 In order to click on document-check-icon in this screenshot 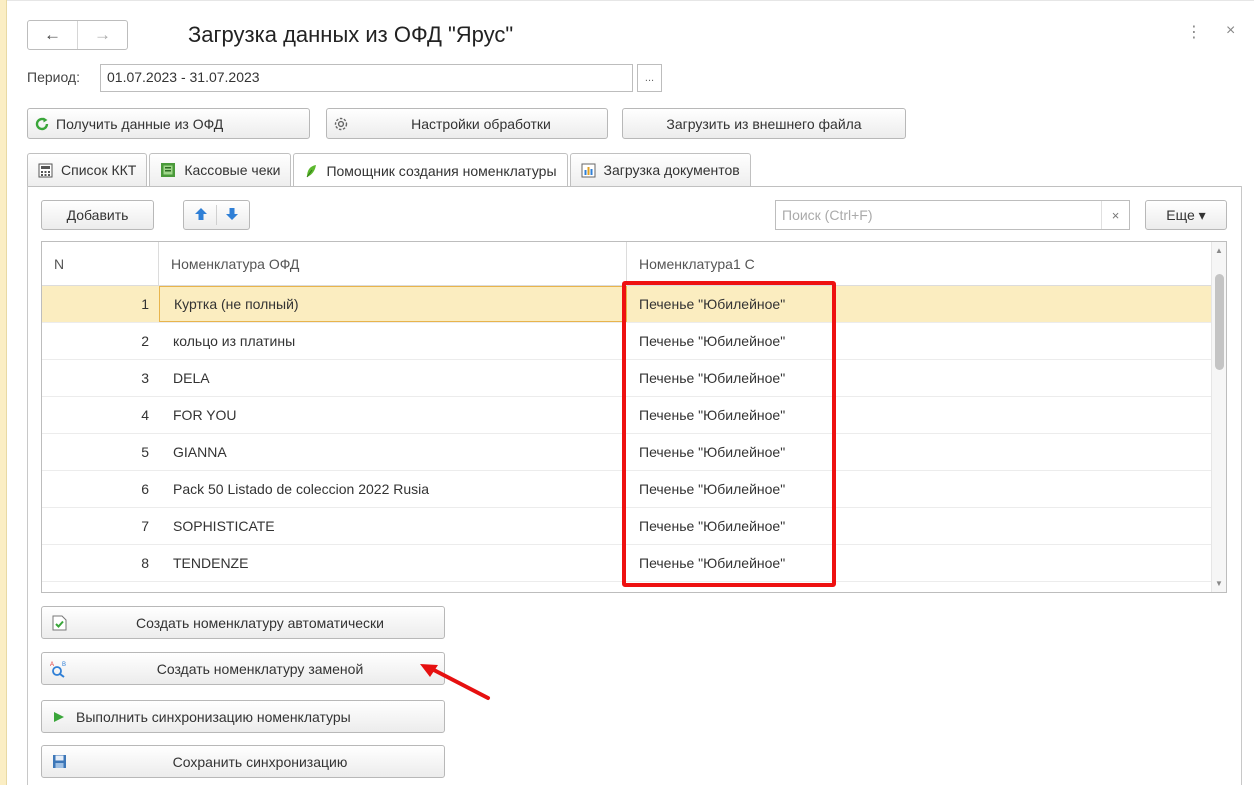, I will do `click(59, 623)`.